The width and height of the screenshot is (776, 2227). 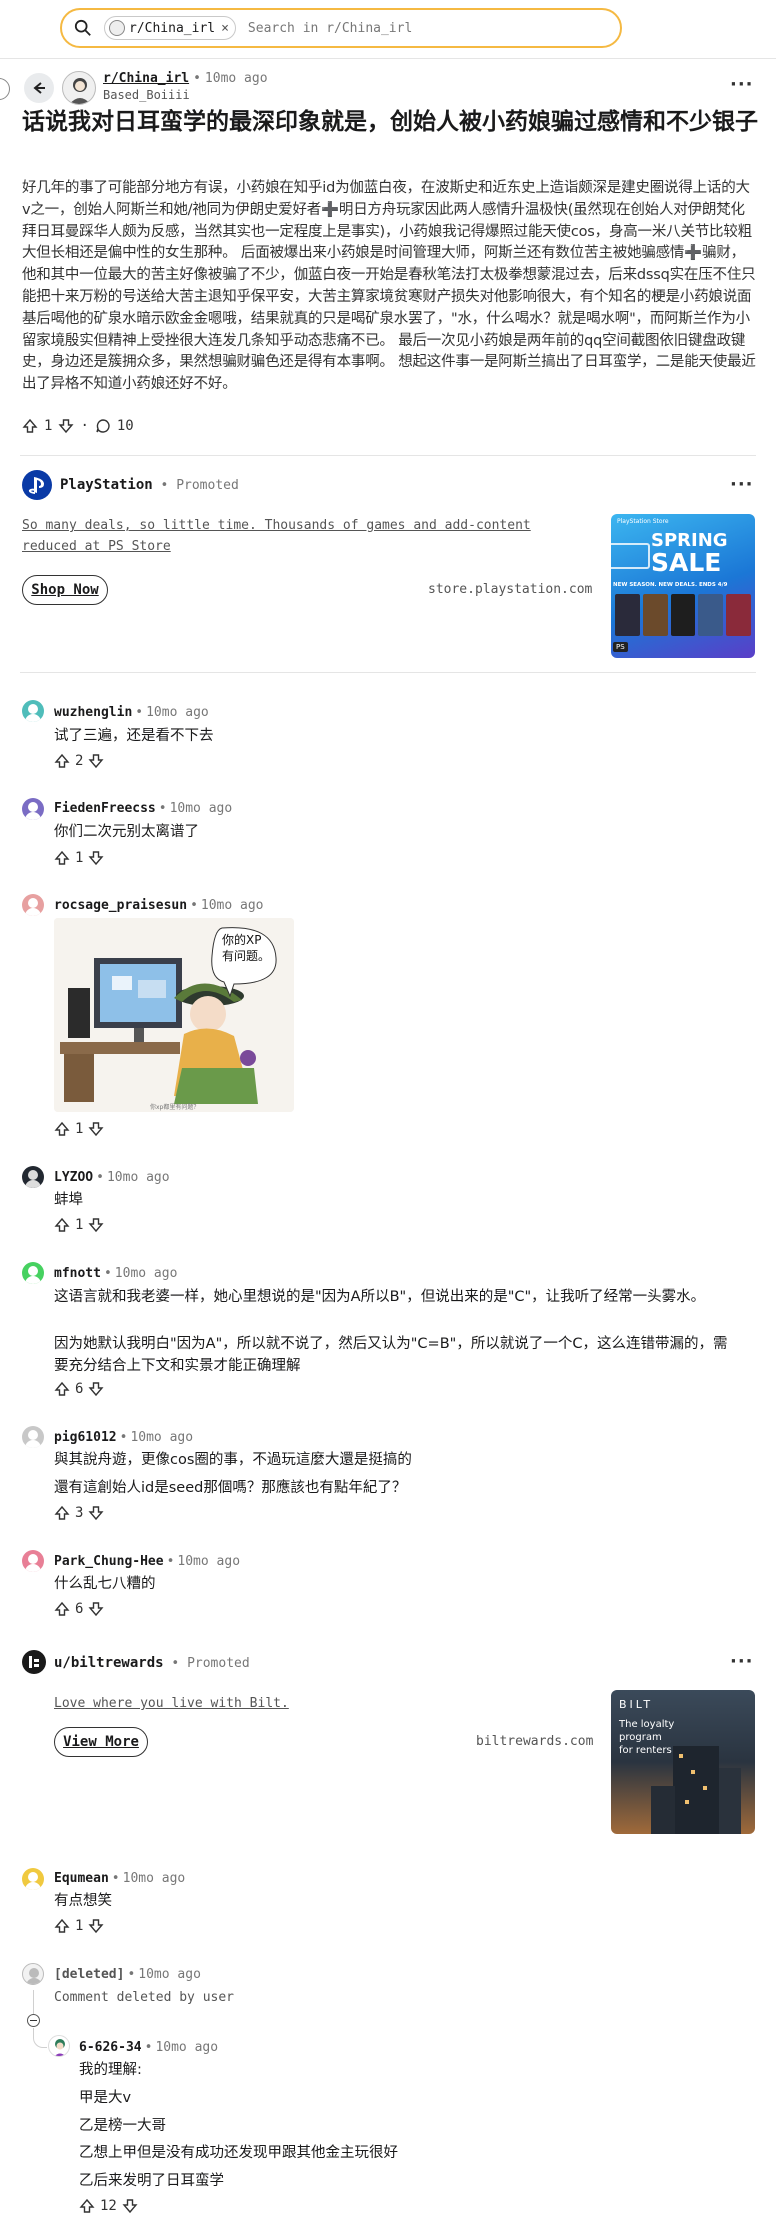 I want to click on comment-user: rocsage_praisesun, so click(x=120, y=905).